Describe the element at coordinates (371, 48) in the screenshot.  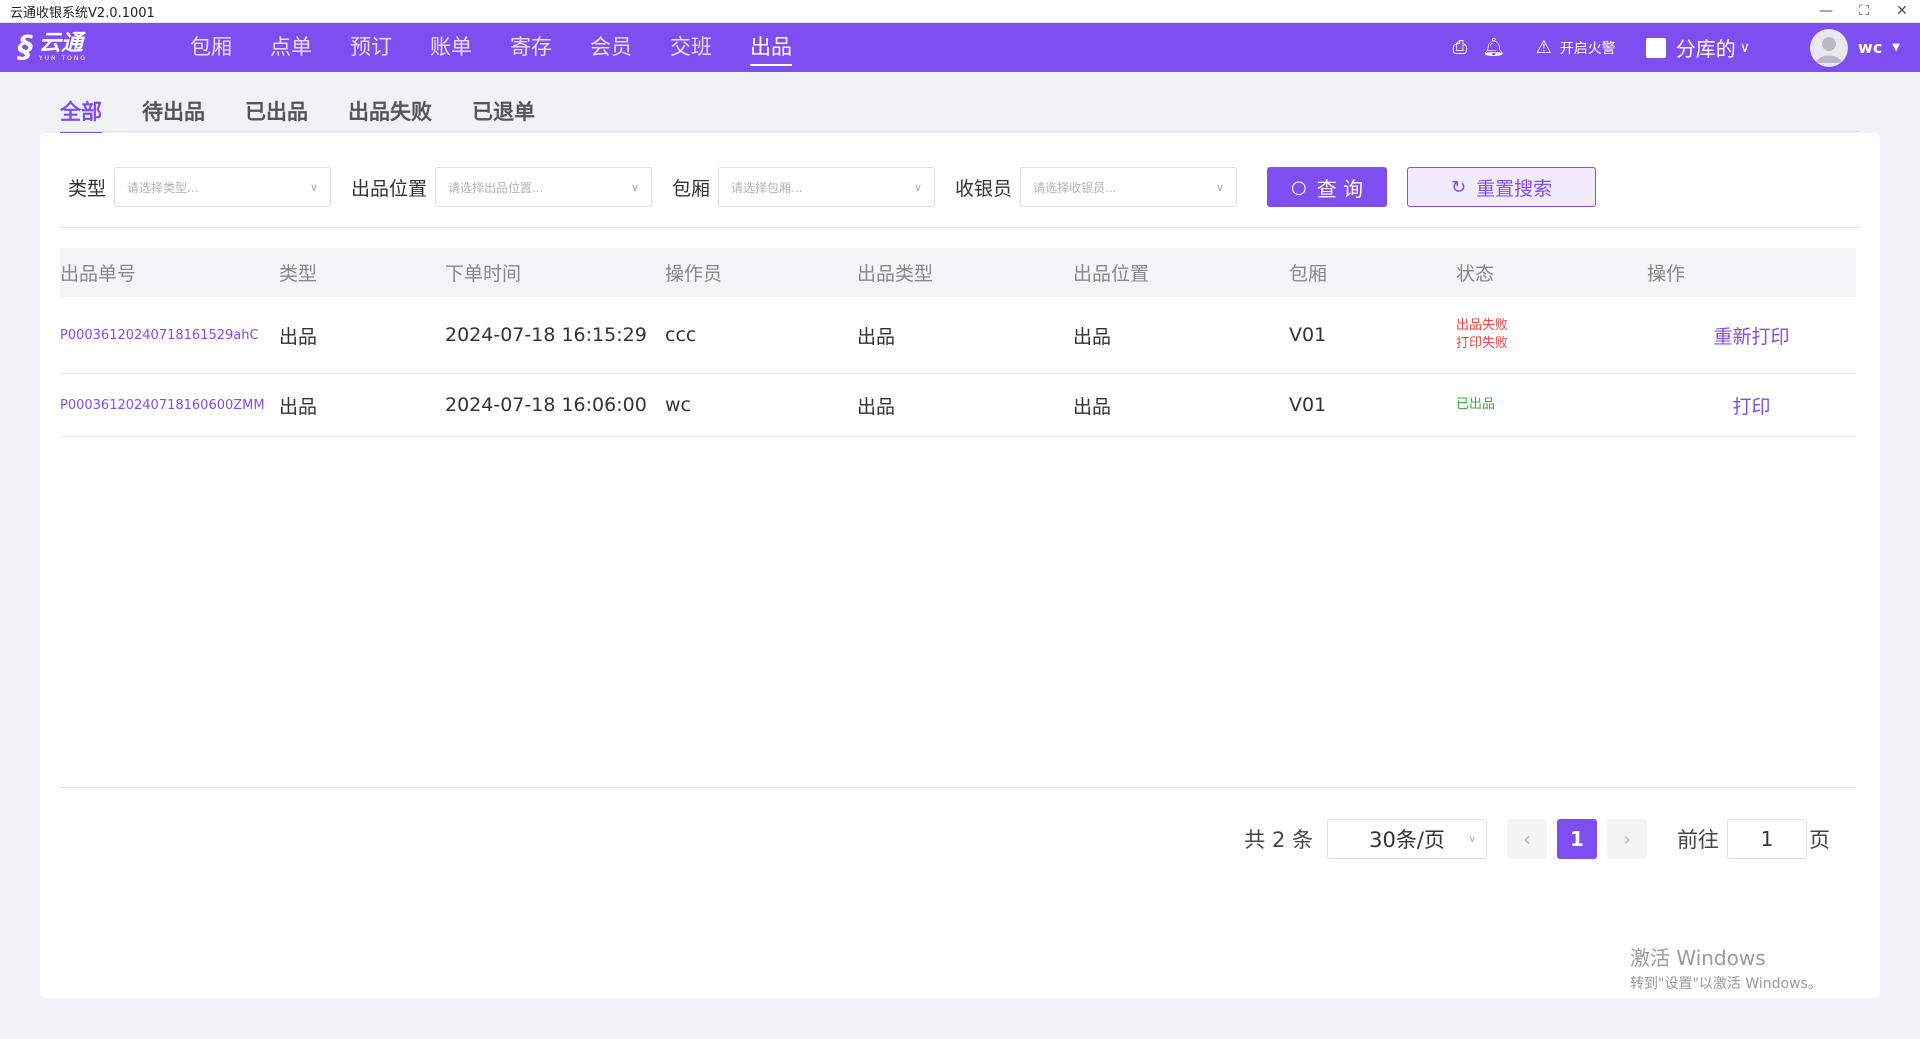
I see `nav-item-reservation: 预订` at that location.